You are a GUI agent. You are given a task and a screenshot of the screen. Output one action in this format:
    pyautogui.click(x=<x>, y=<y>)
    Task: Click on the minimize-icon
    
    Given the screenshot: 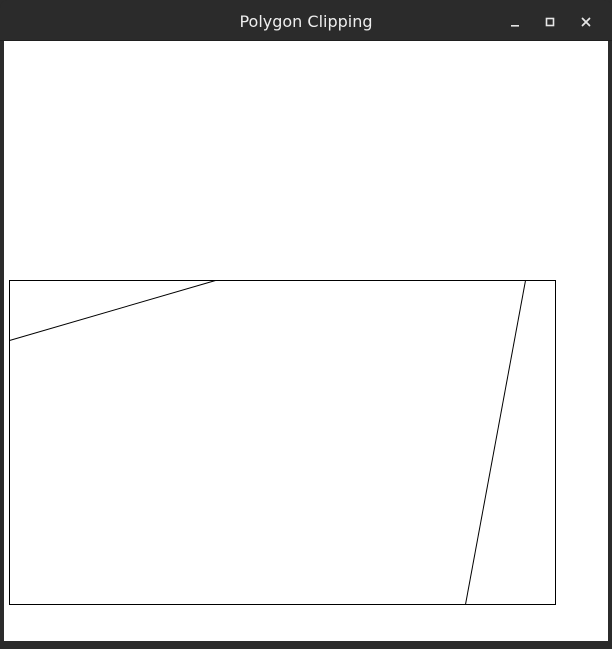 What is the action you would take?
    pyautogui.click(x=515, y=22)
    